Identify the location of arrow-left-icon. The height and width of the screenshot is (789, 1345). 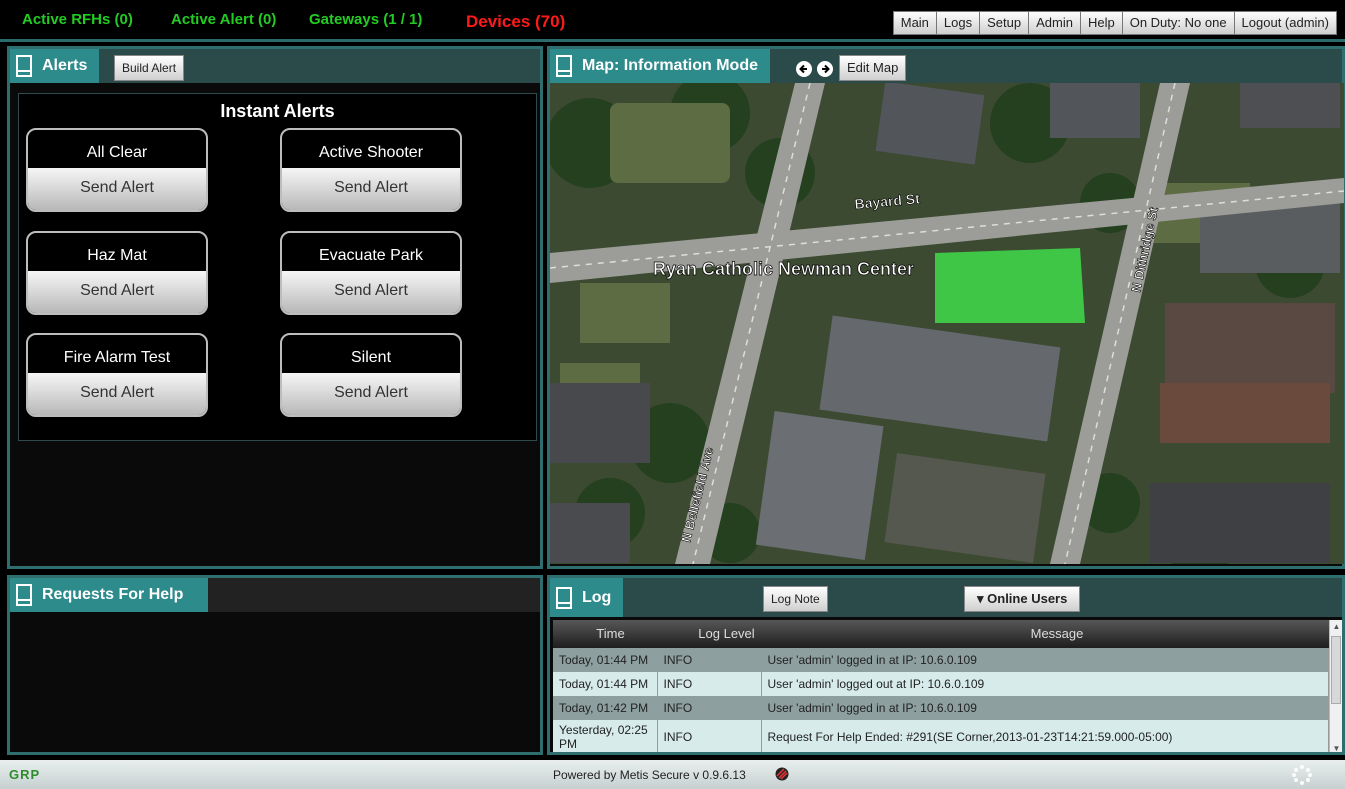
(804, 69).